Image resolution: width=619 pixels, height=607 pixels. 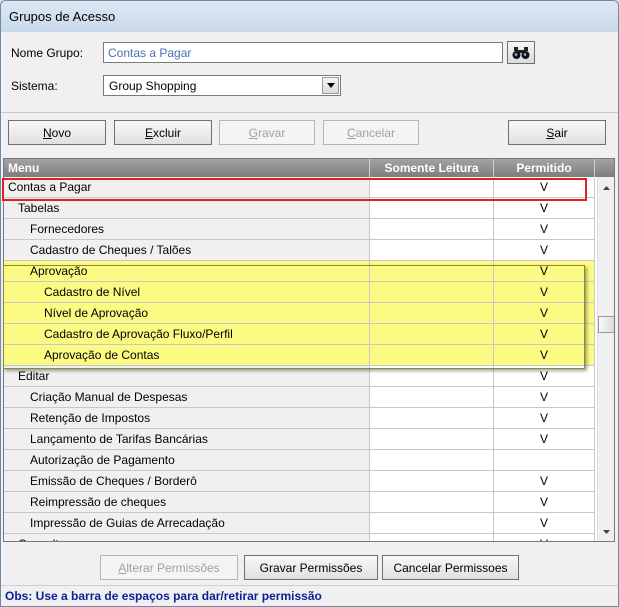 I want to click on gravar-permissoes-label: Gravar Permissões, so click(x=311, y=567).